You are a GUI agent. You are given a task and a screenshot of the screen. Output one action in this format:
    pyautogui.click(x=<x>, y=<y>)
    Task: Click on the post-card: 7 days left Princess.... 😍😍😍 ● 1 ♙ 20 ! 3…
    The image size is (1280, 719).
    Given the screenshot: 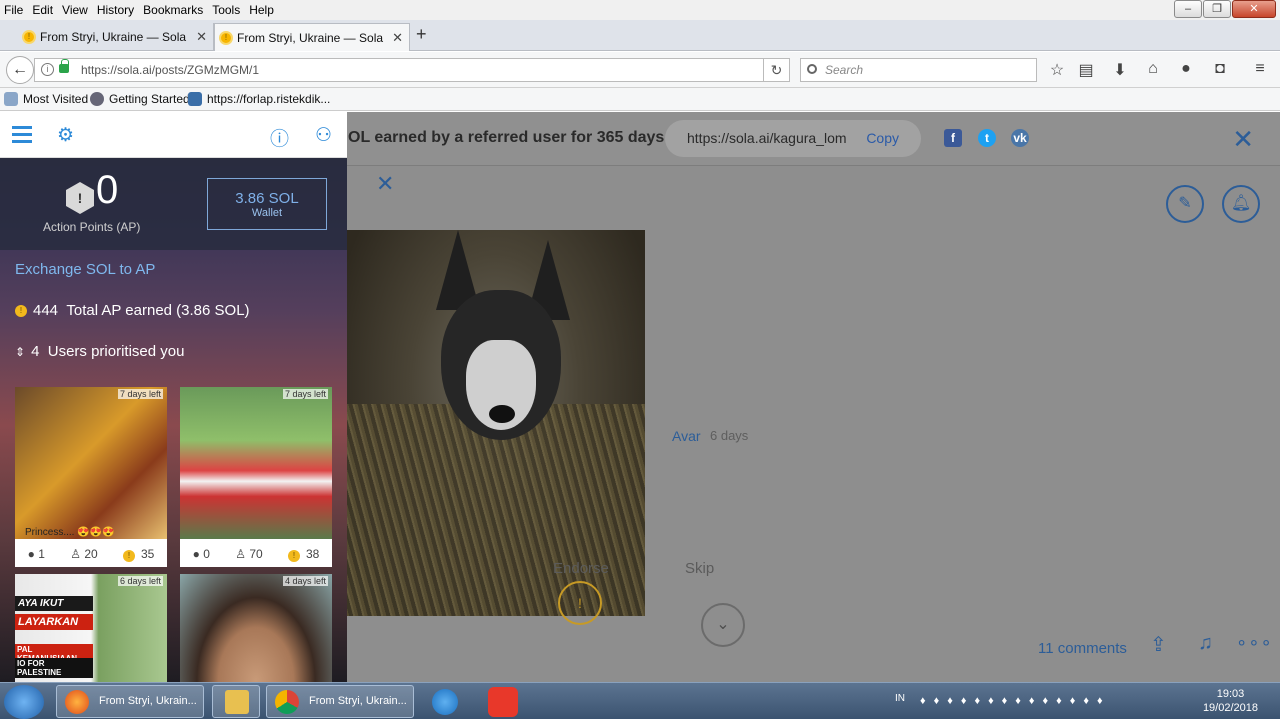 What is the action you would take?
    pyautogui.click(x=91, y=477)
    